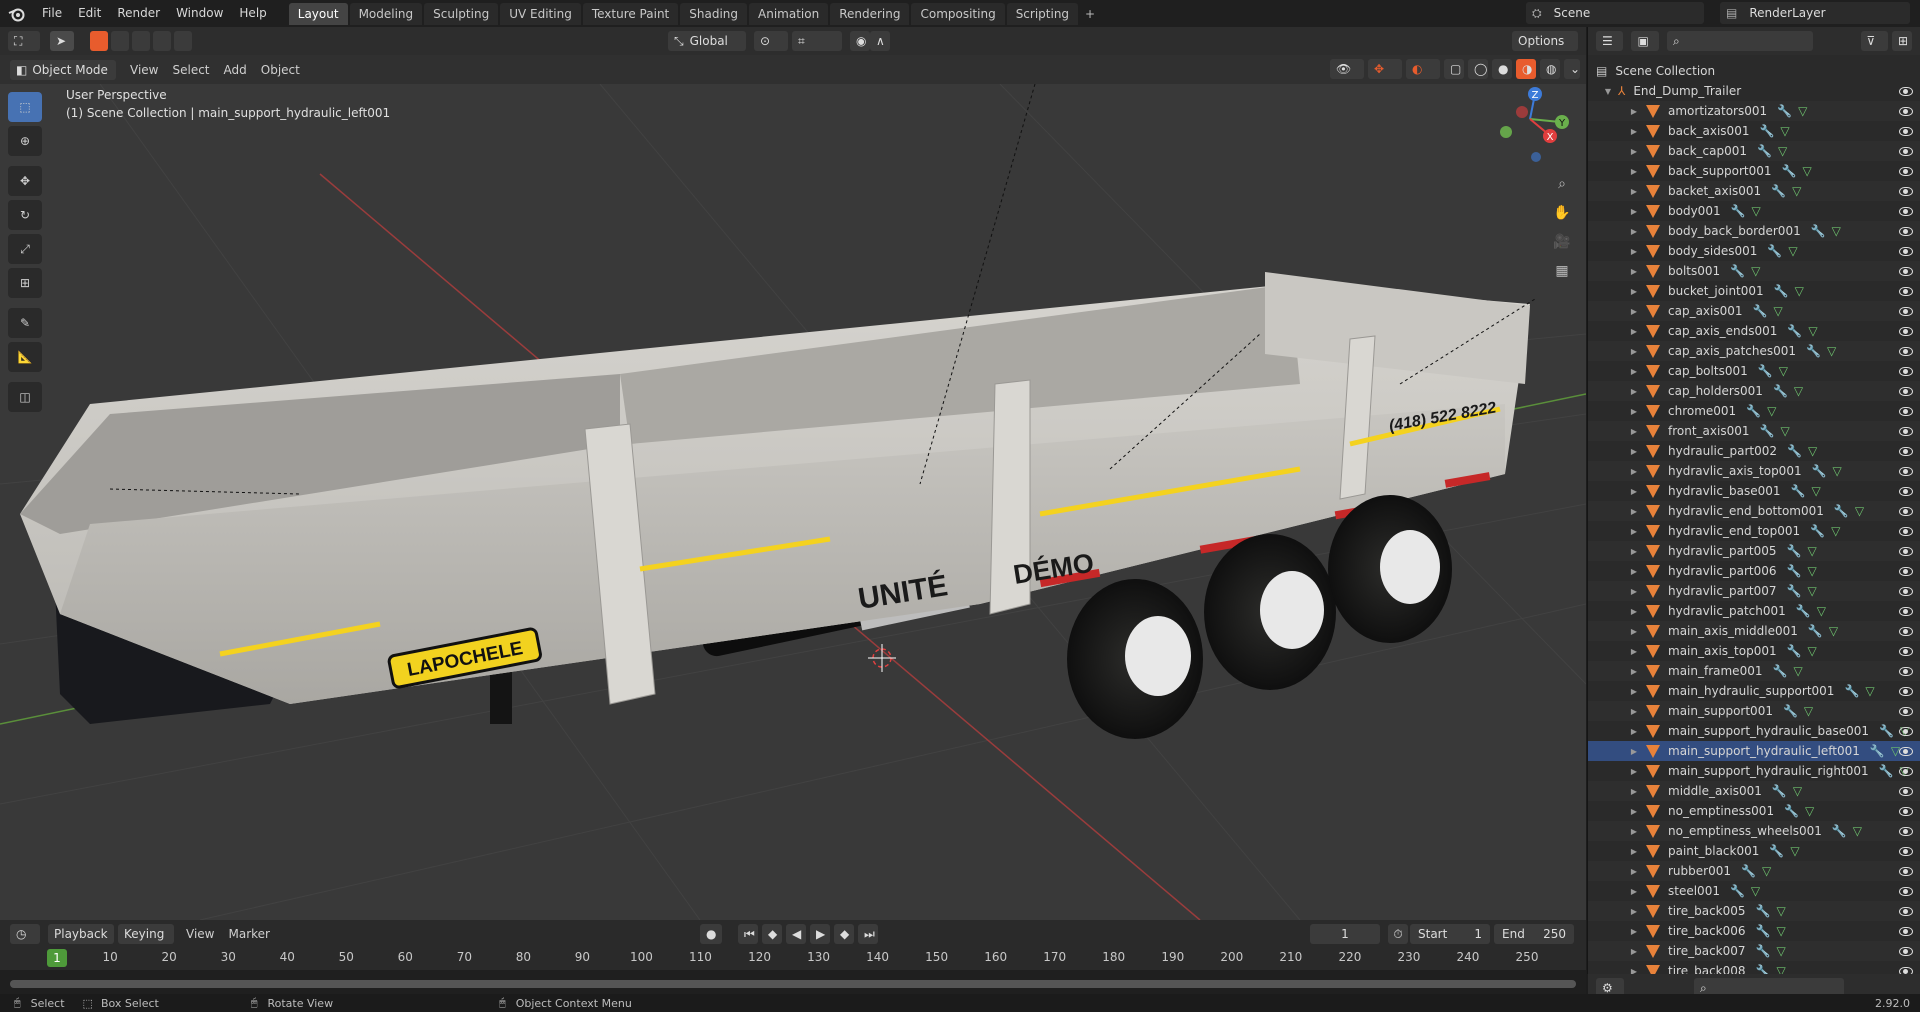  I want to click on outliner-item: ▶ main_support_hydraulic_right001 🔧 ▽, so click(1754, 771).